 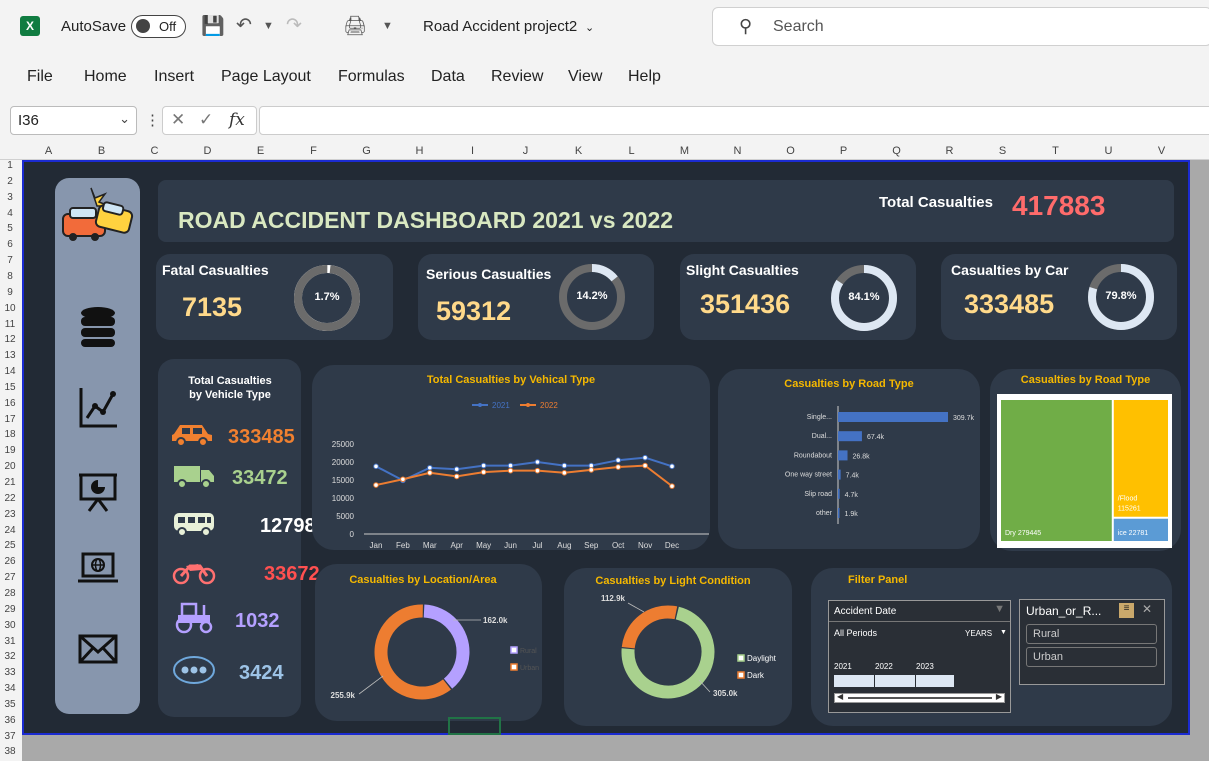 I want to click on selected-cell, so click(x=474, y=726).